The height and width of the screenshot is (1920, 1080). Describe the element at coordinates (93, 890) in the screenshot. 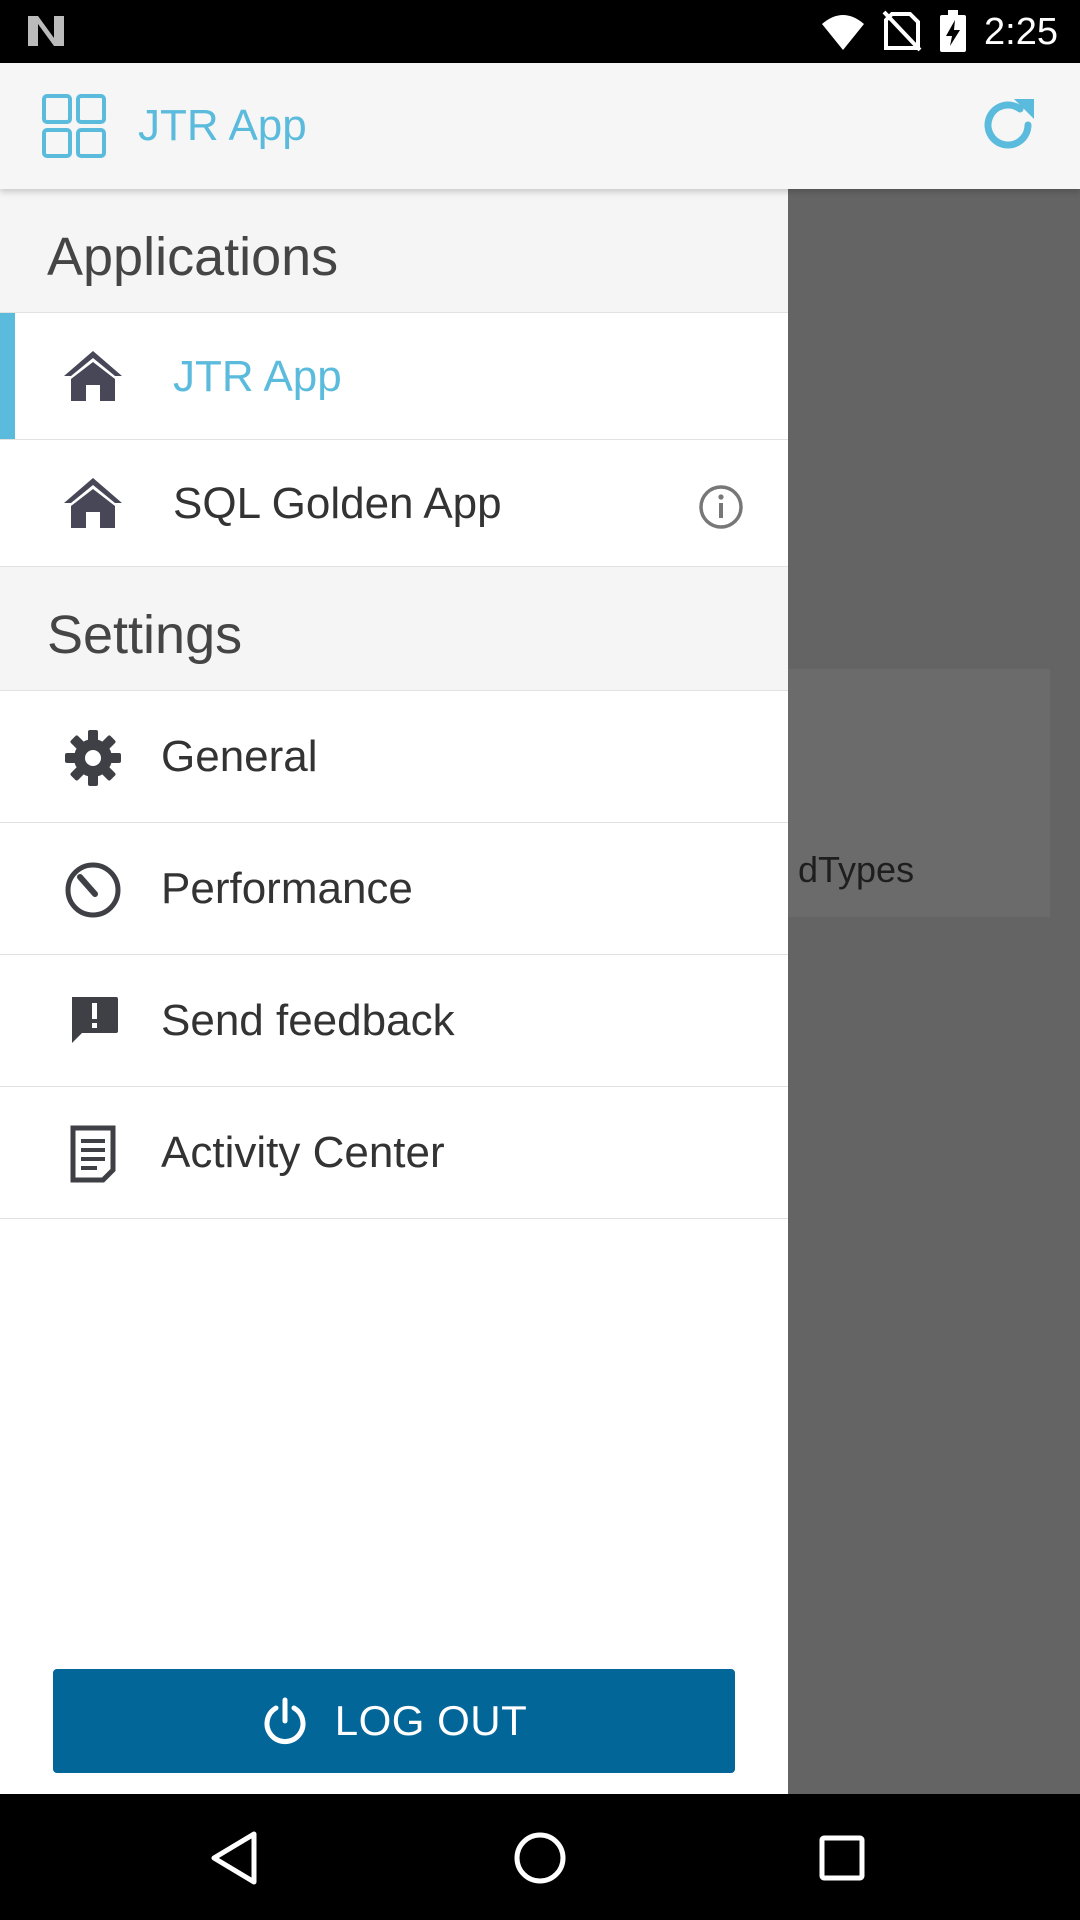

I see `gauge-icon` at that location.